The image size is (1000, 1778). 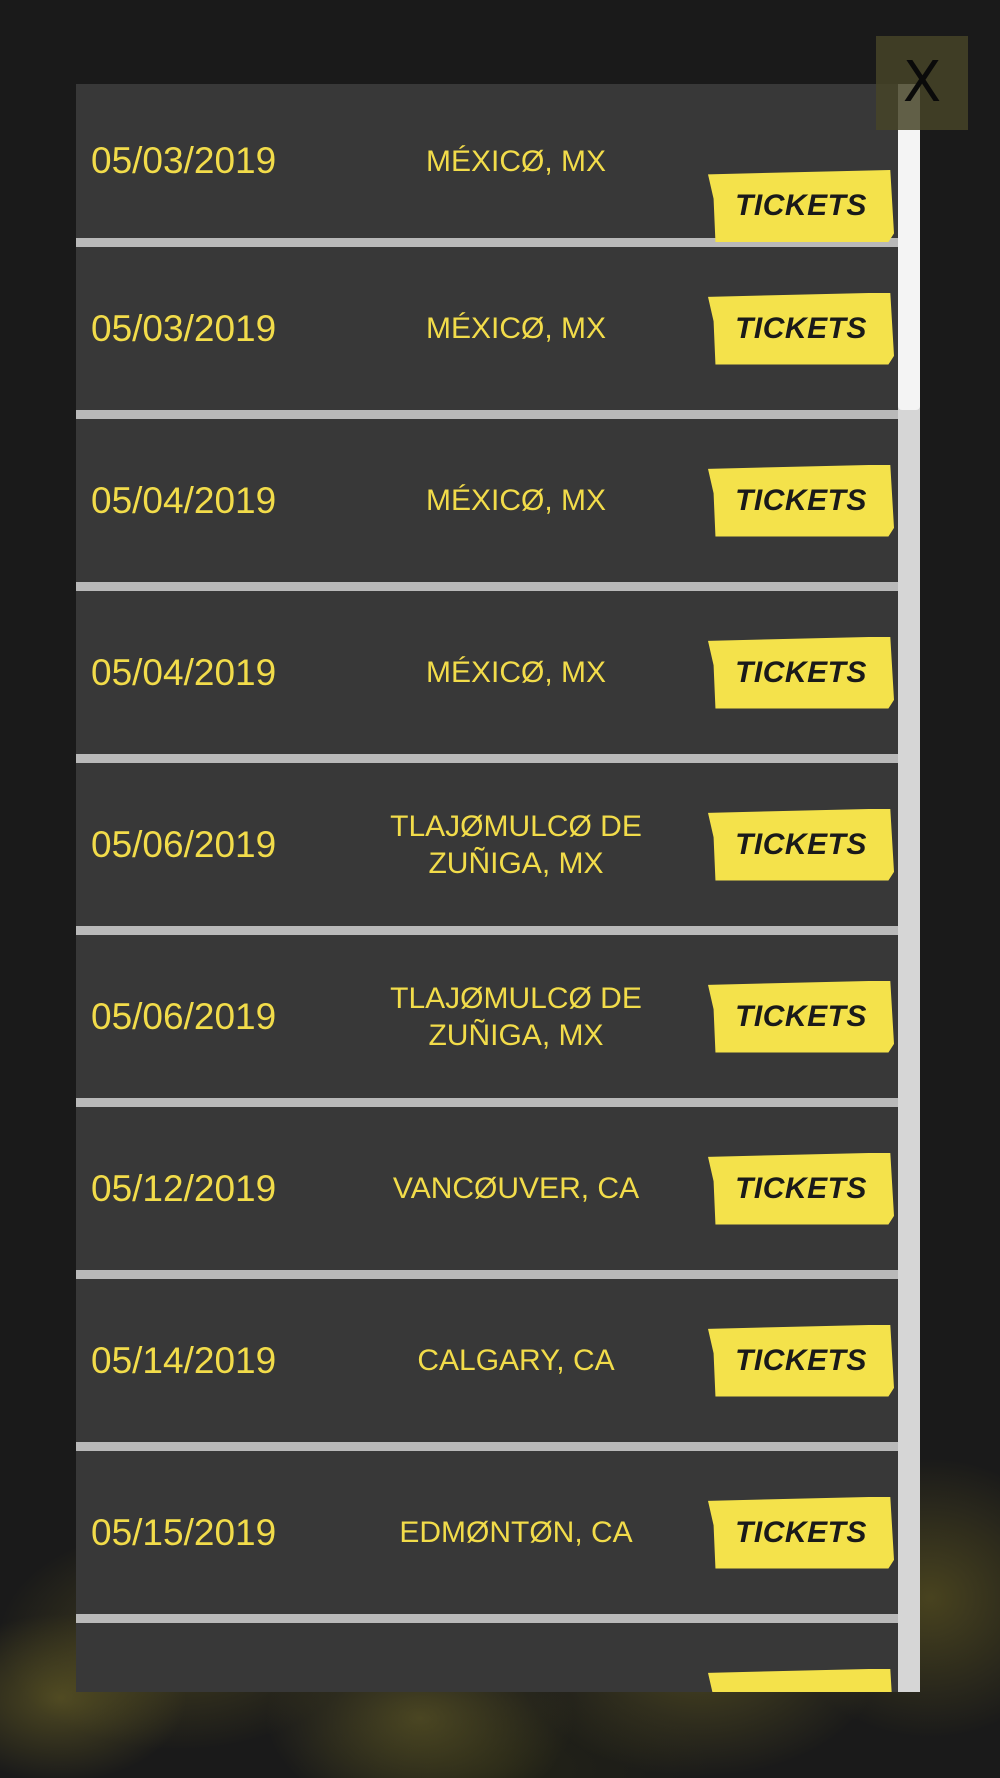 What do you see at coordinates (801, 1680) in the screenshot?
I see `tickets-button` at bounding box center [801, 1680].